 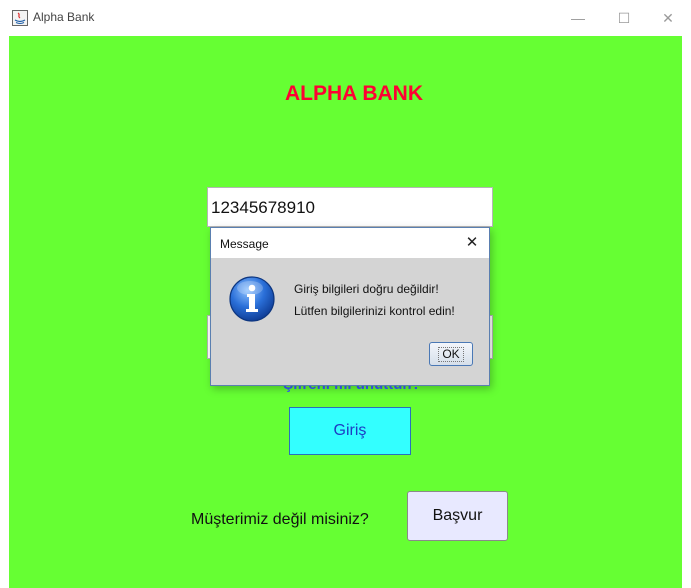 What do you see at coordinates (20, 18) in the screenshot?
I see `java-app-icon` at bounding box center [20, 18].